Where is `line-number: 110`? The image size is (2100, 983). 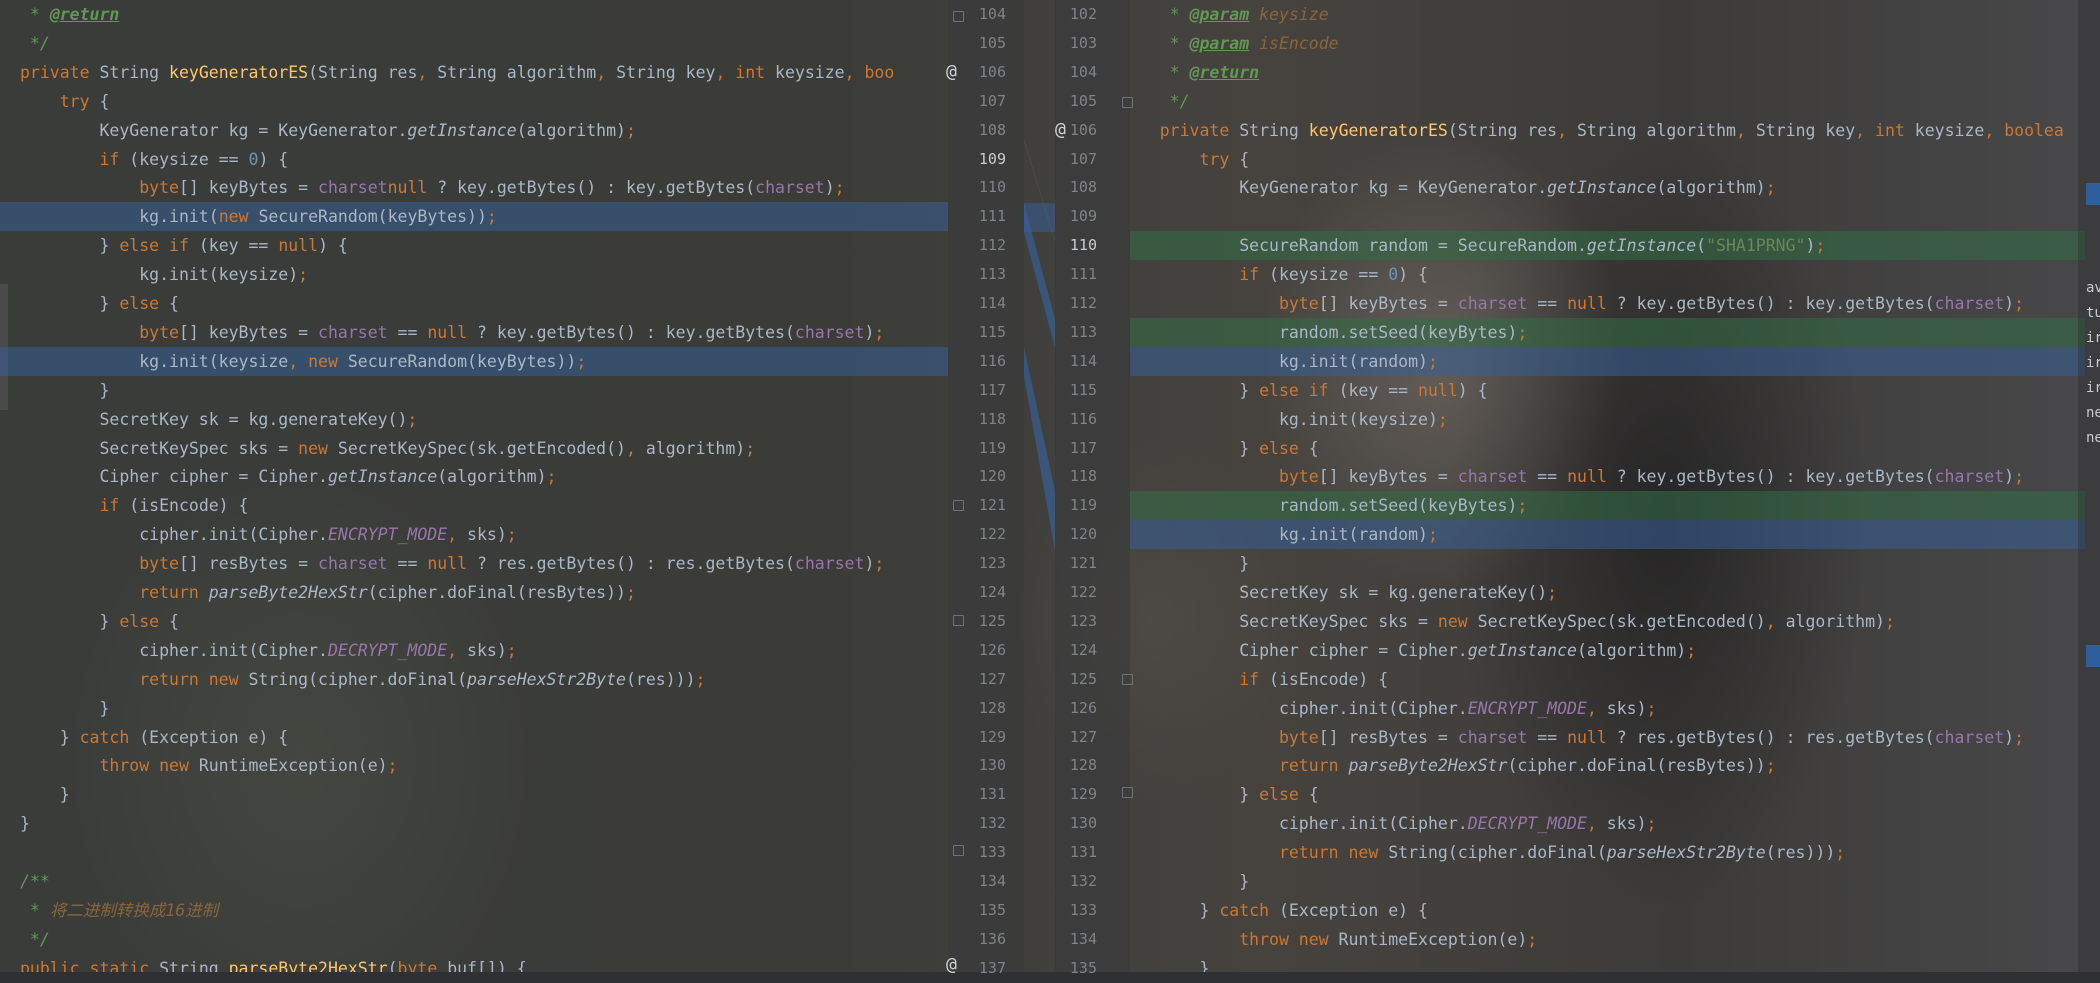
line-number: 110 is located at coordinates (986, 187).